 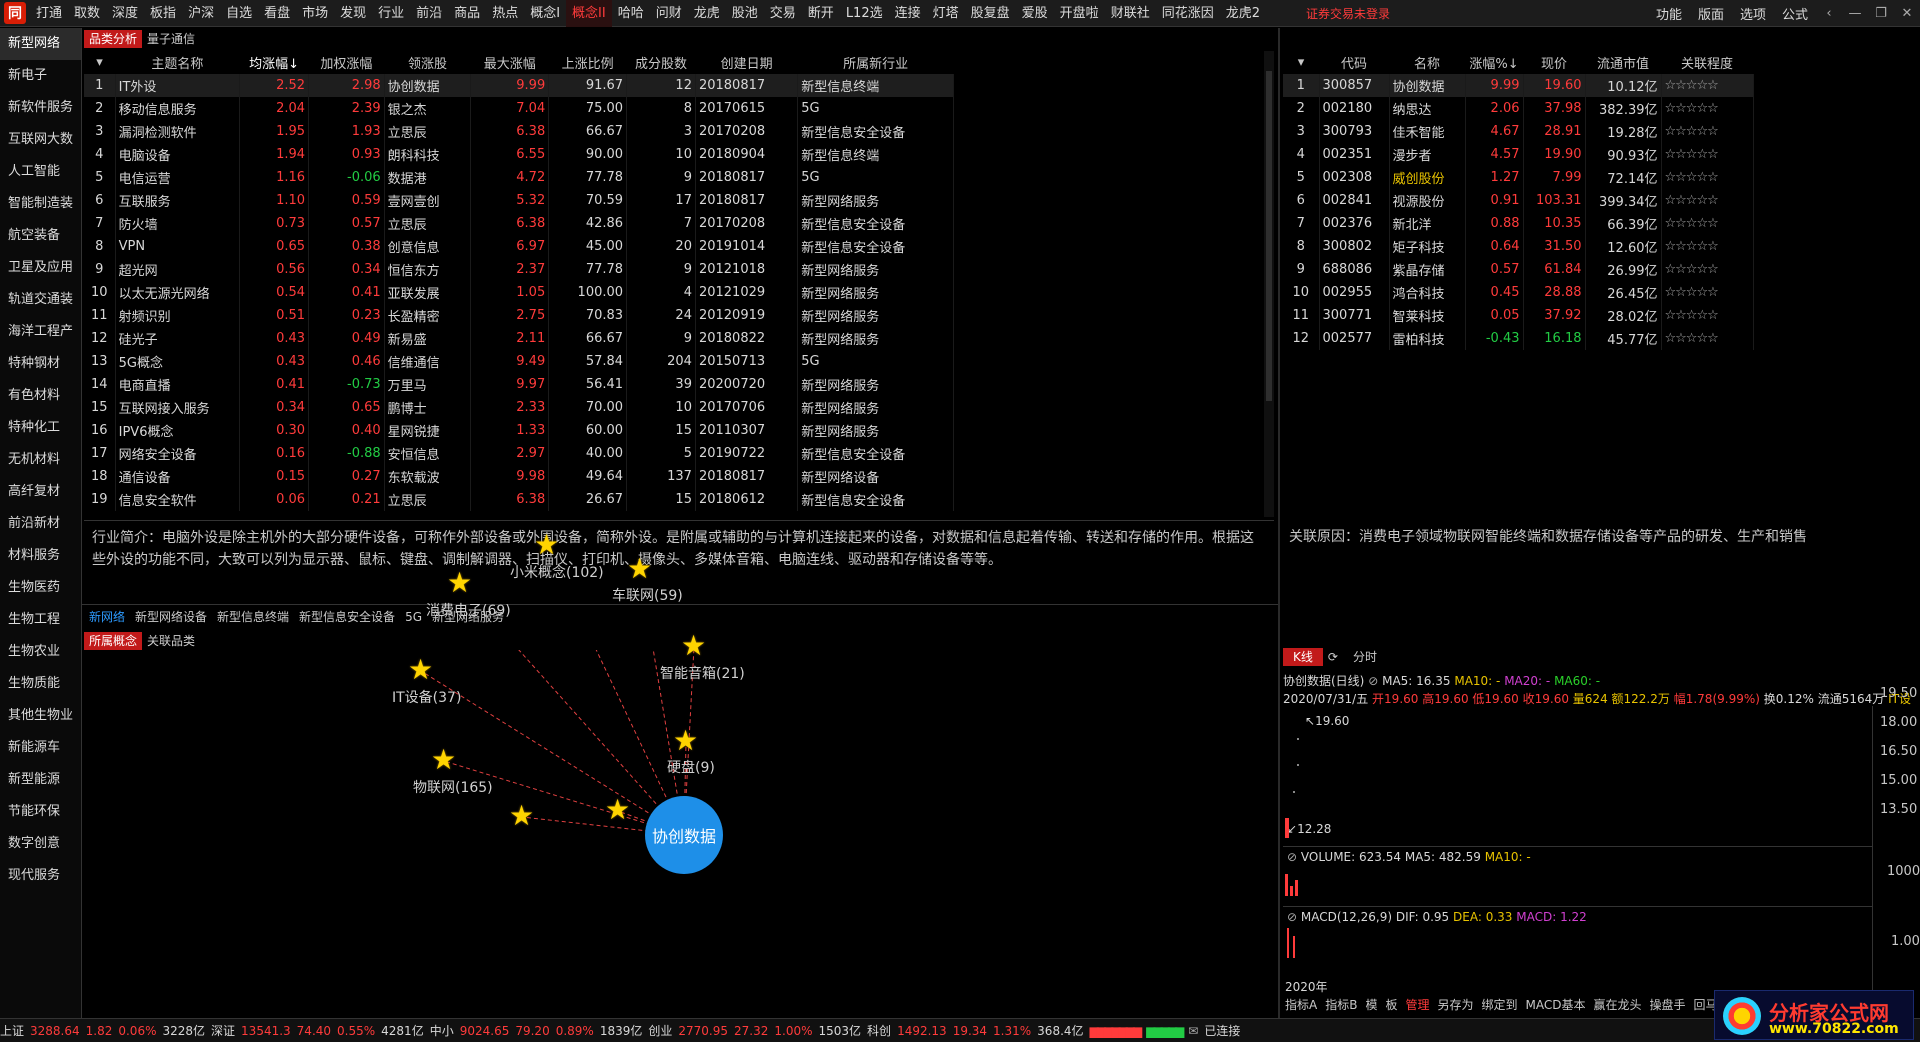 I want to click on menu-item: 问财, so click(x=669, y=13).